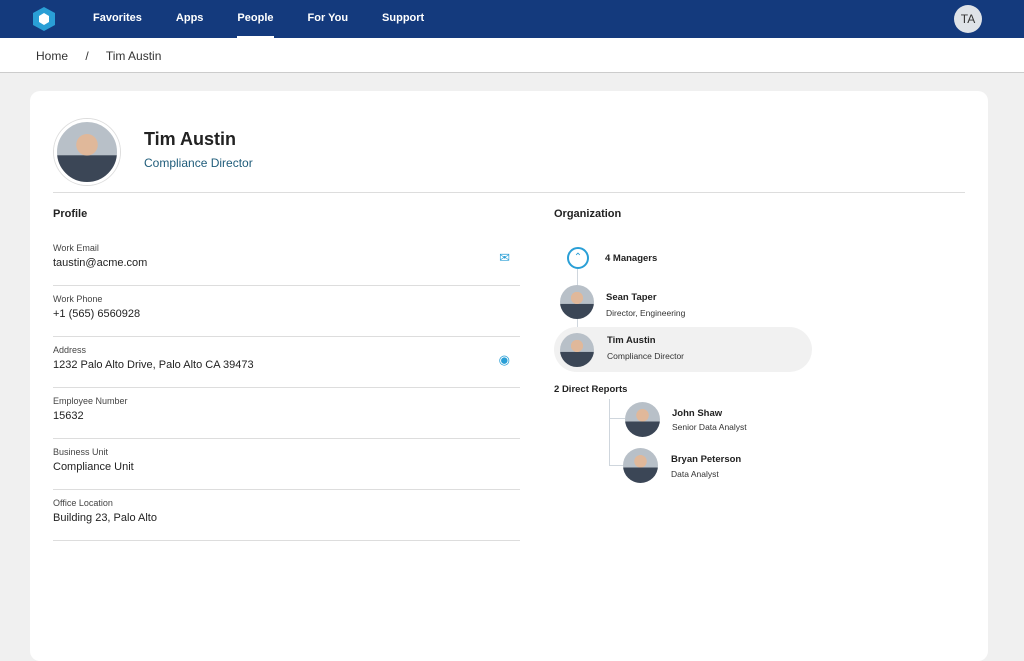 This screenshot has height=661, width=1024. I want to click on top-nav-bar: Favorites Apps People For You Support TA, so click(512, 19).